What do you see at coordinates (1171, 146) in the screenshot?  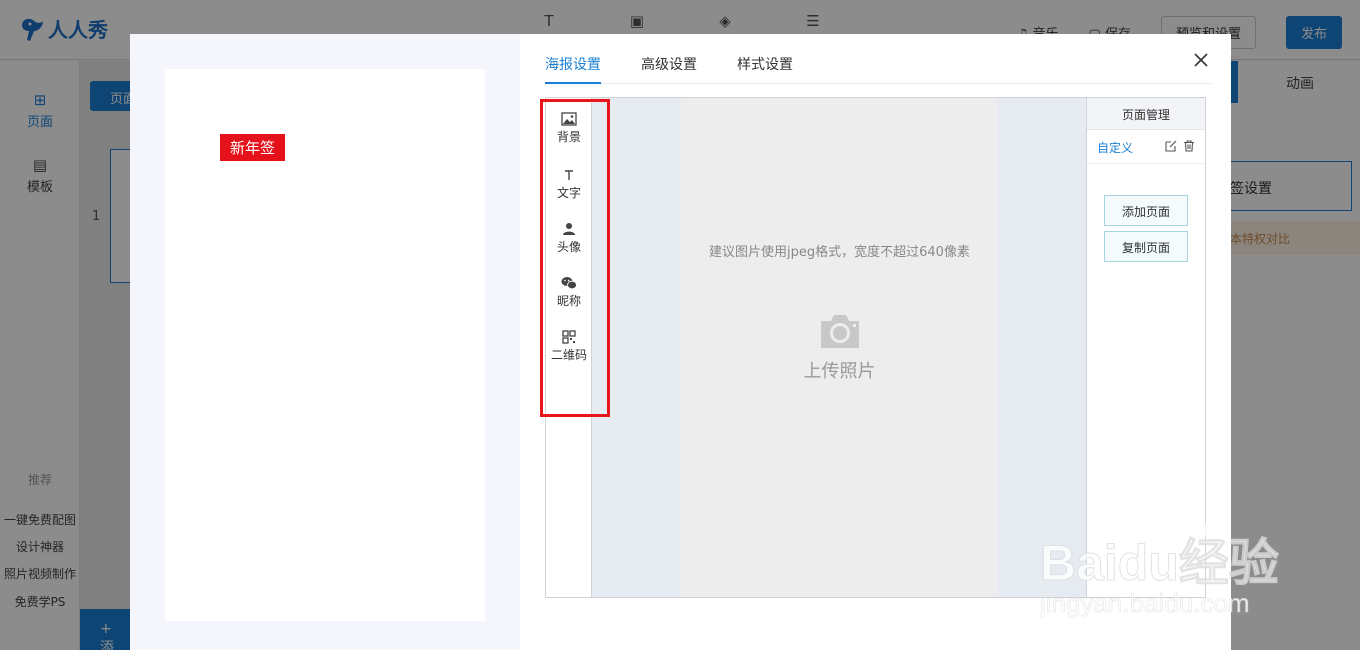 I see `edit-icon` at bounding box center [1171, 146].